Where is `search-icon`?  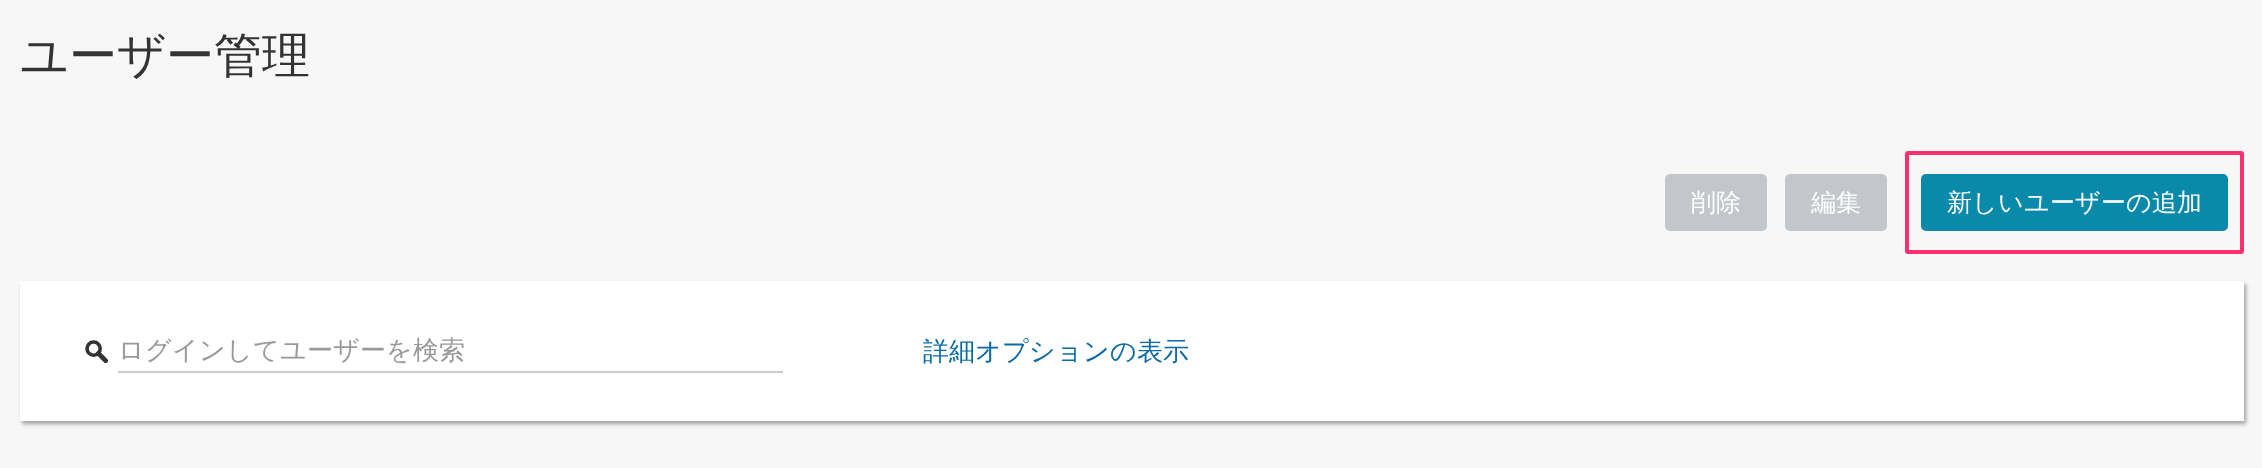
search-icon is located at coordinates (96, 351).